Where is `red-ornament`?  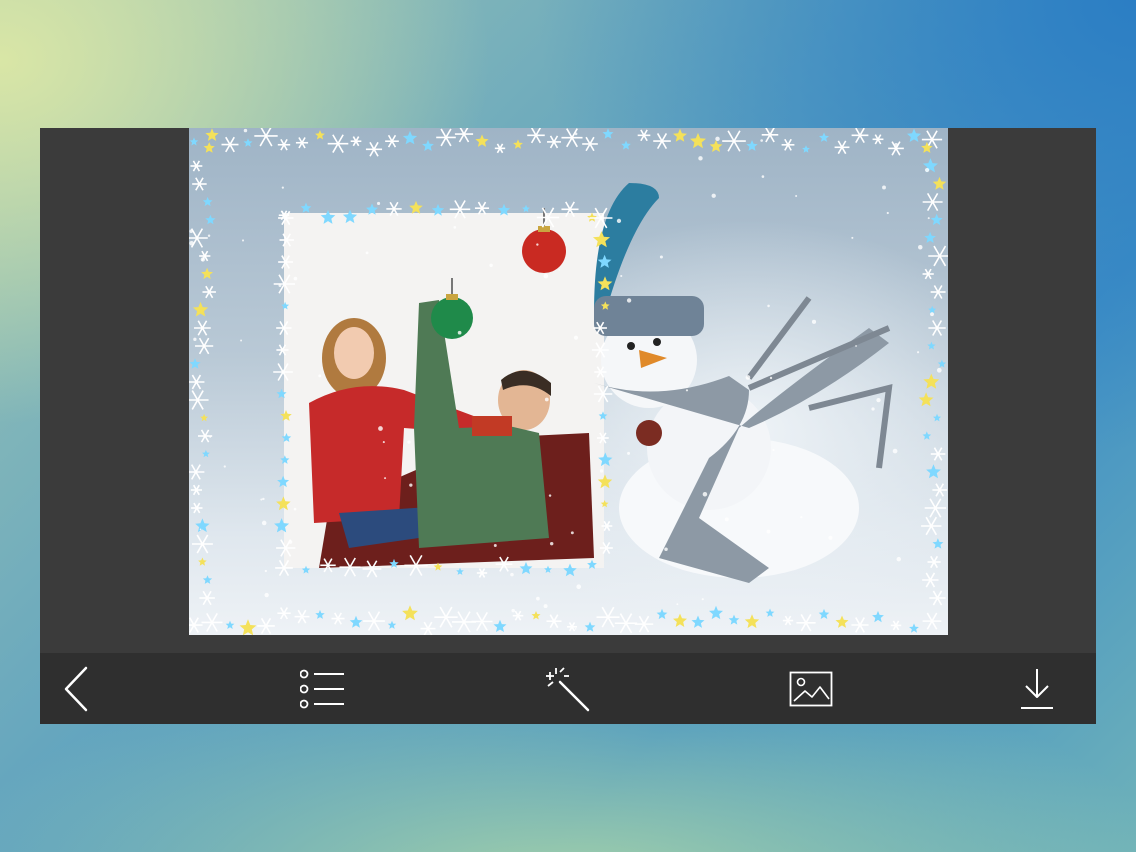
red-ornament is located at coordinates (544, 251).